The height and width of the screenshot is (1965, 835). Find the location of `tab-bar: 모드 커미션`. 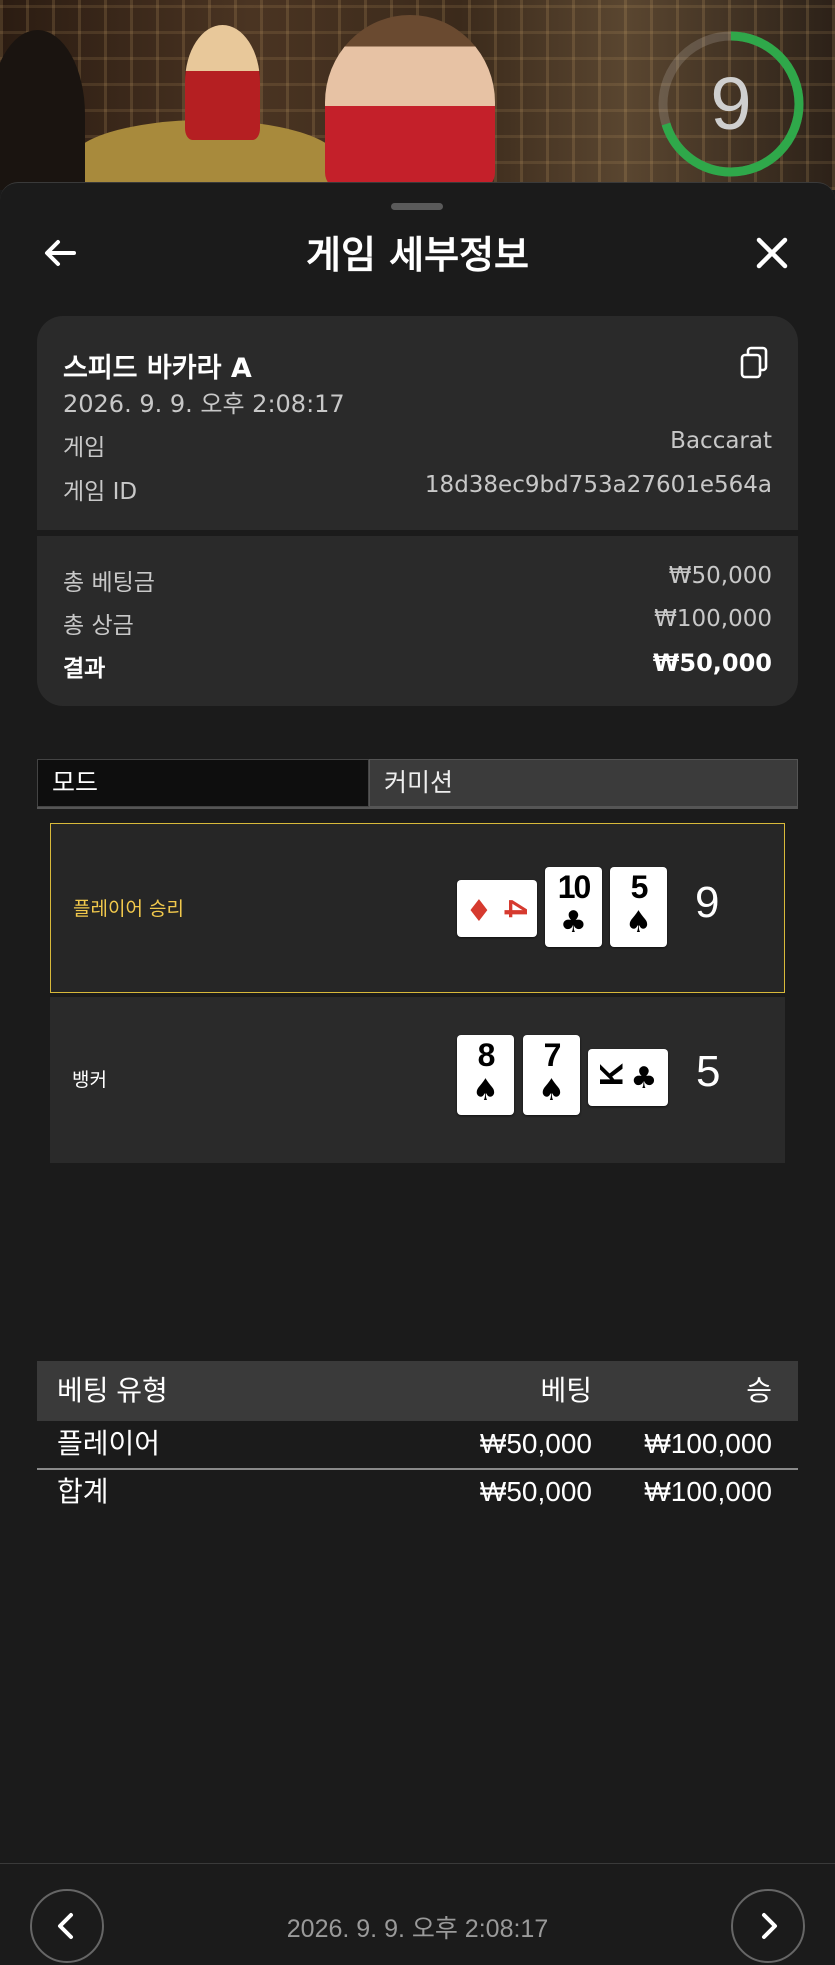

tab-bar: 모드 커미션 is located at coordinates (417, 784).